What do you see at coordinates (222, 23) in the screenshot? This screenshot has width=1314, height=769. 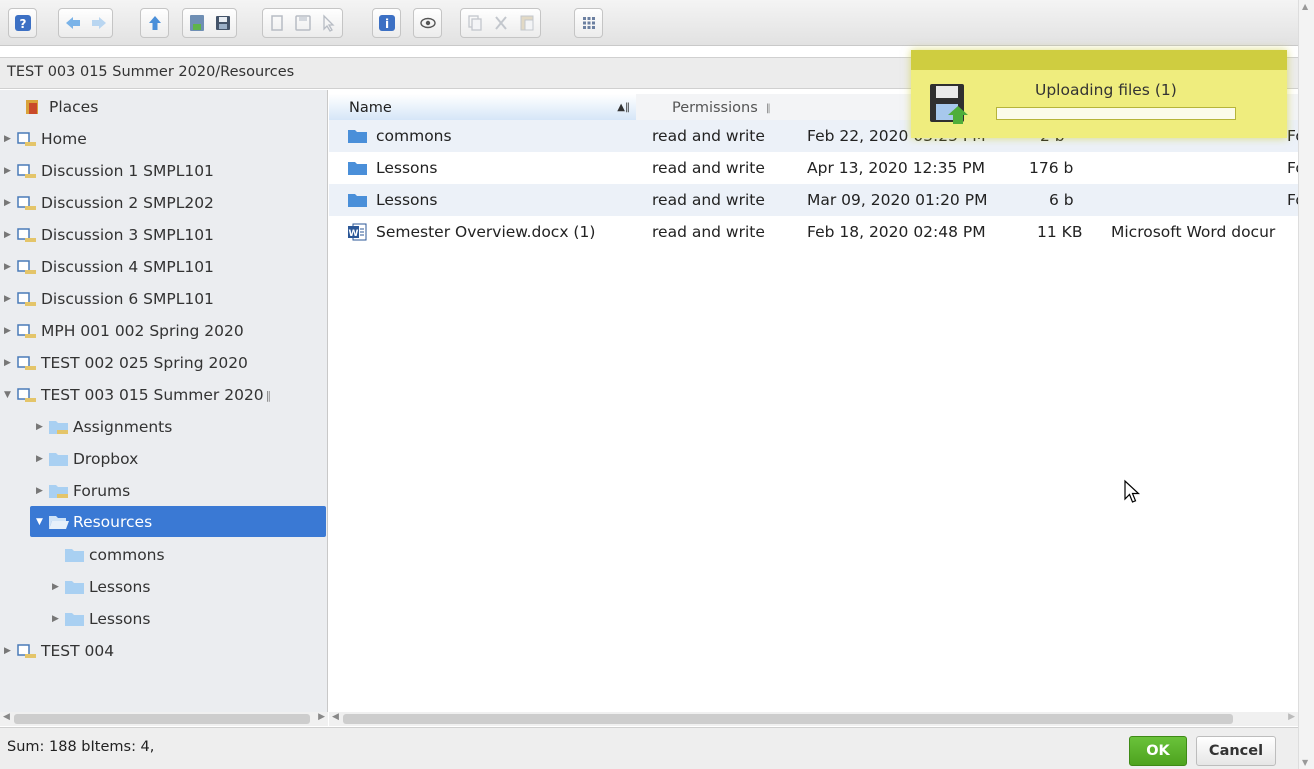 I see `save-icon` at bounding box center [222, 23].